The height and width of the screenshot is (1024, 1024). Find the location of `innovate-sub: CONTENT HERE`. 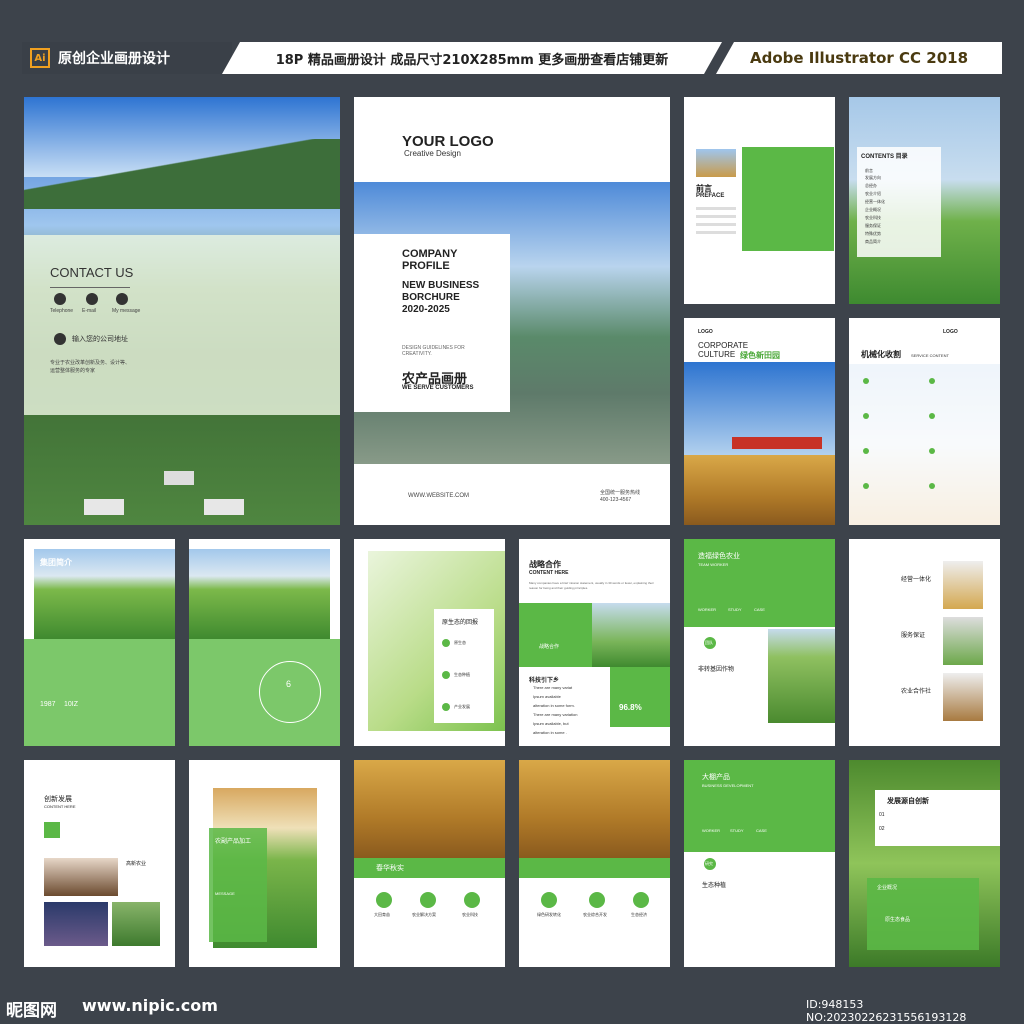

innovate-sub: CONTENT HERE is located at coordinates (60, 806).